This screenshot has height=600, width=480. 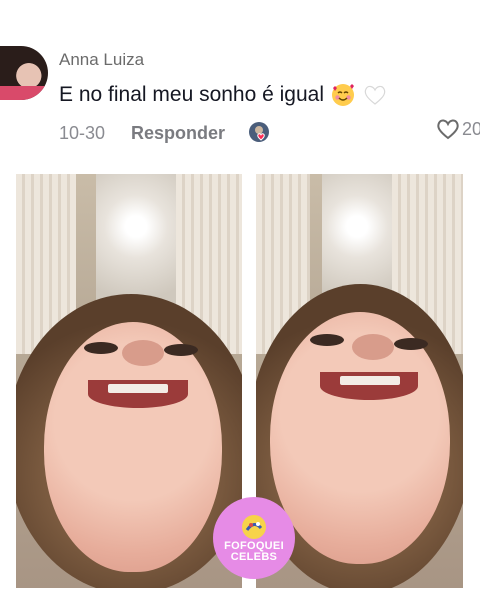 What do you see at coordinates (471, 128) in the screenshot?
I see `like-count: 20` at bounding box center [471, 128].